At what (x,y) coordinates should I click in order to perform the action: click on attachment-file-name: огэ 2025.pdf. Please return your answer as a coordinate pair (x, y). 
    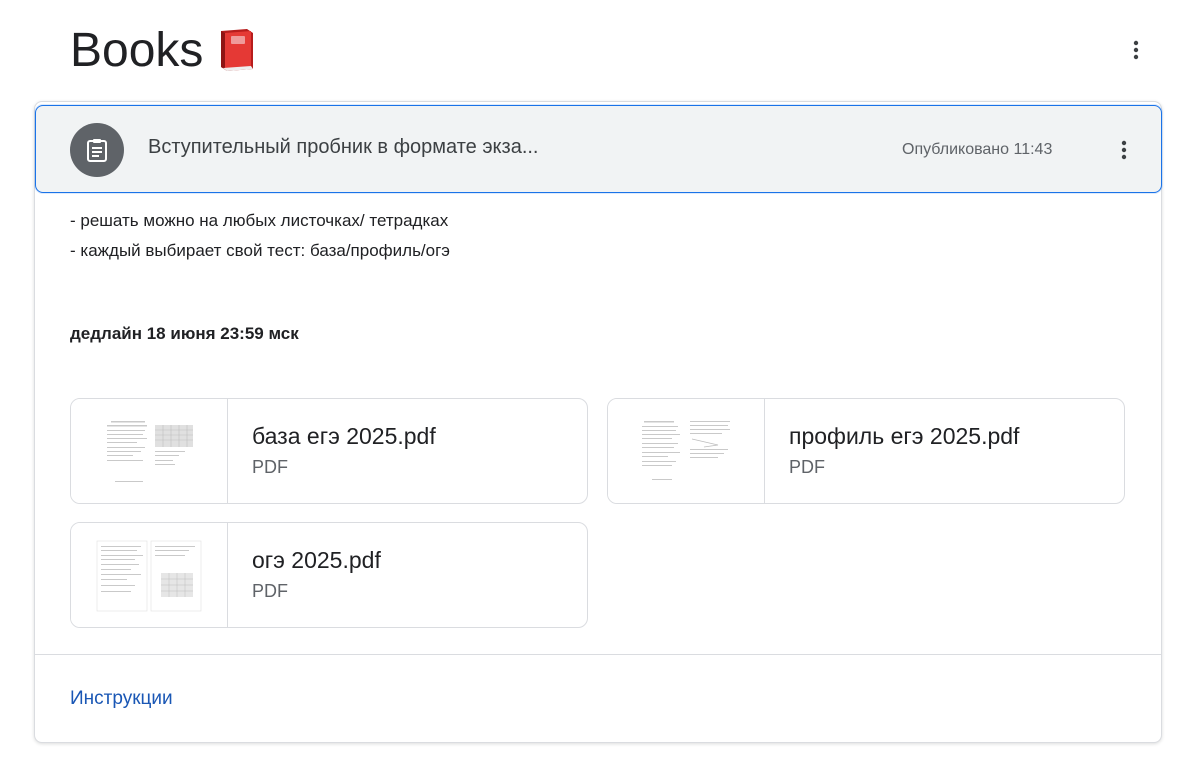
    Looking at the image, I should click on (316, 560).